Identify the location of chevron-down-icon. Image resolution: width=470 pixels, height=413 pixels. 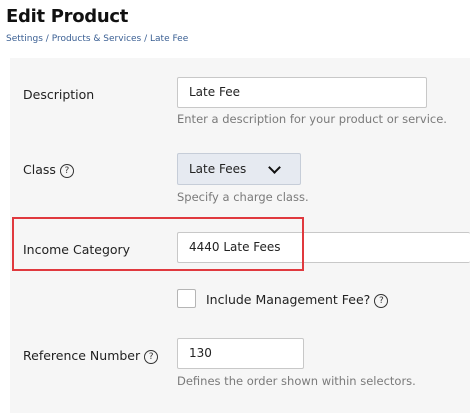
(274, 167).